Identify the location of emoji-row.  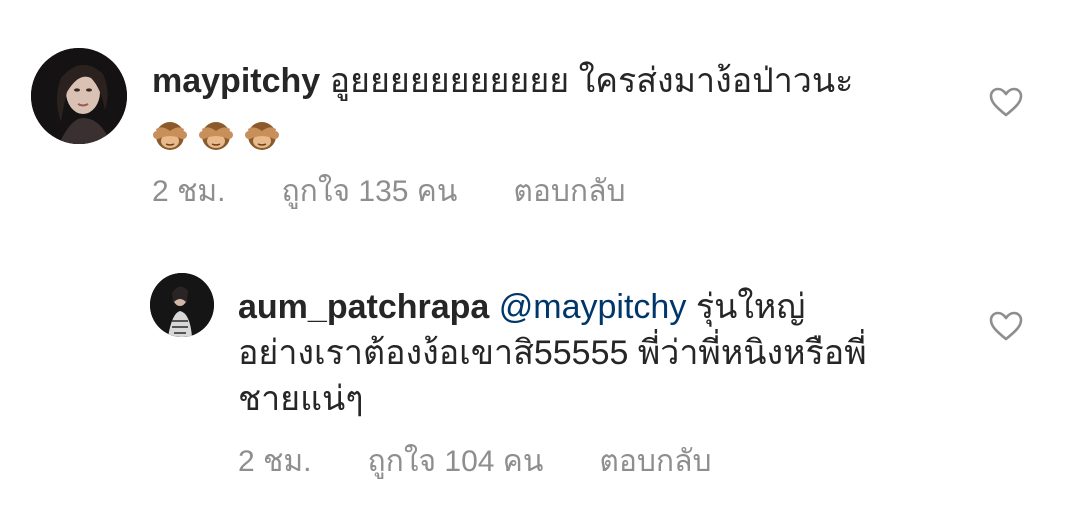
(562, 133).